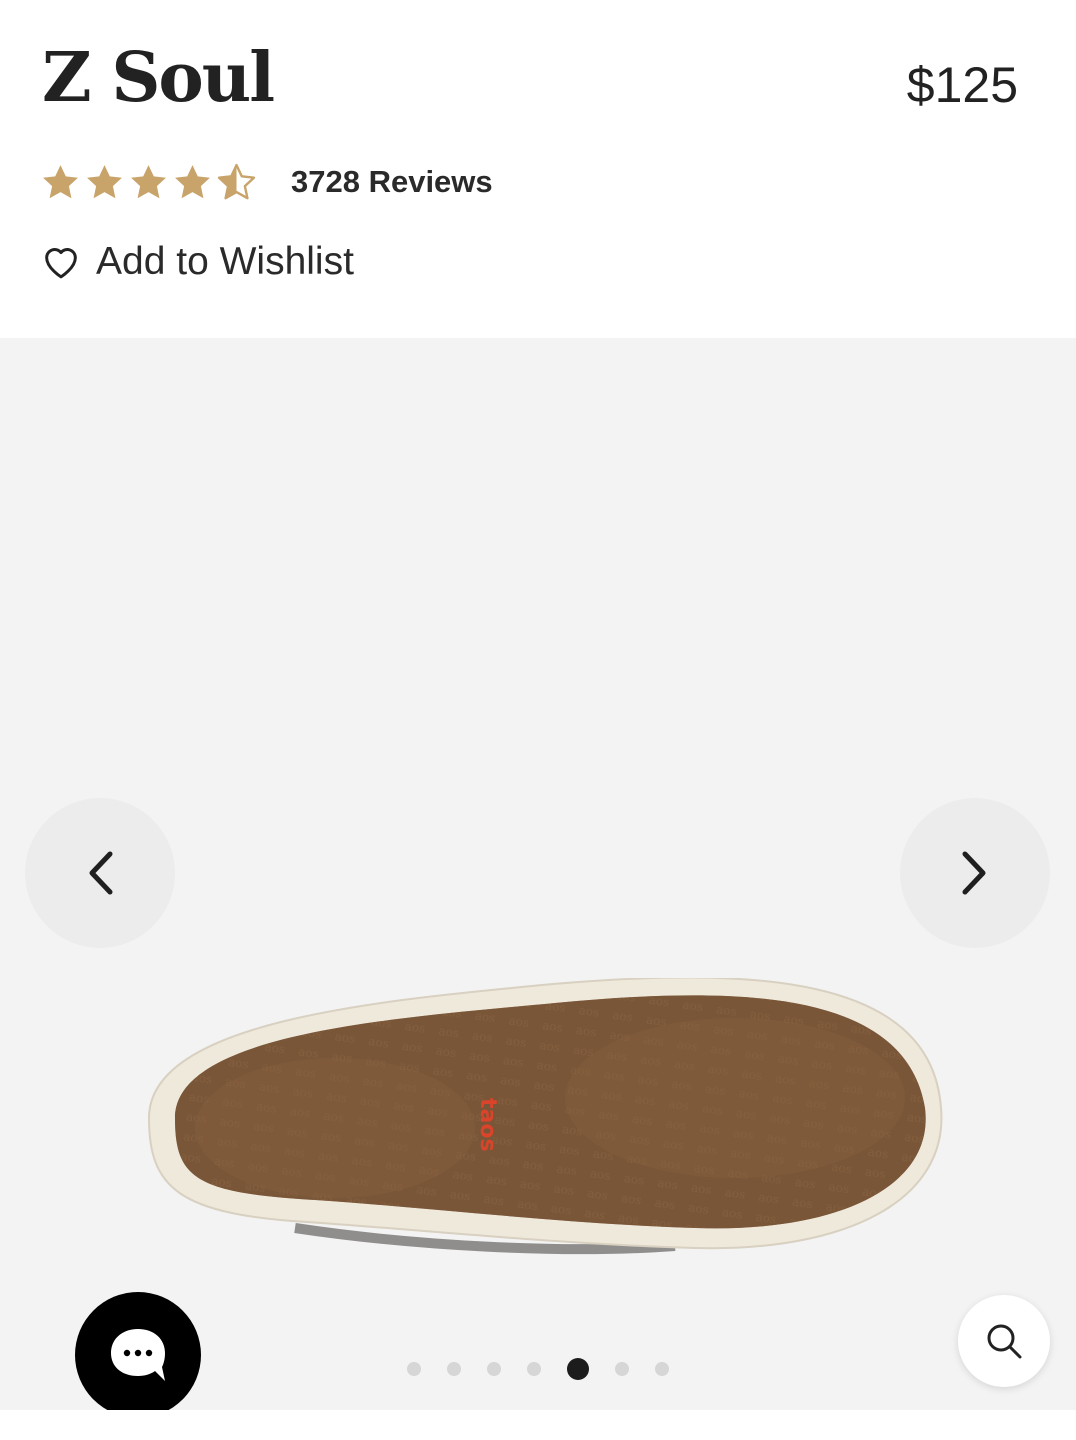 Image resolution: width=1076 pixels, height=1440 pixels. I want to click on heart-icon, so click(61, 263).